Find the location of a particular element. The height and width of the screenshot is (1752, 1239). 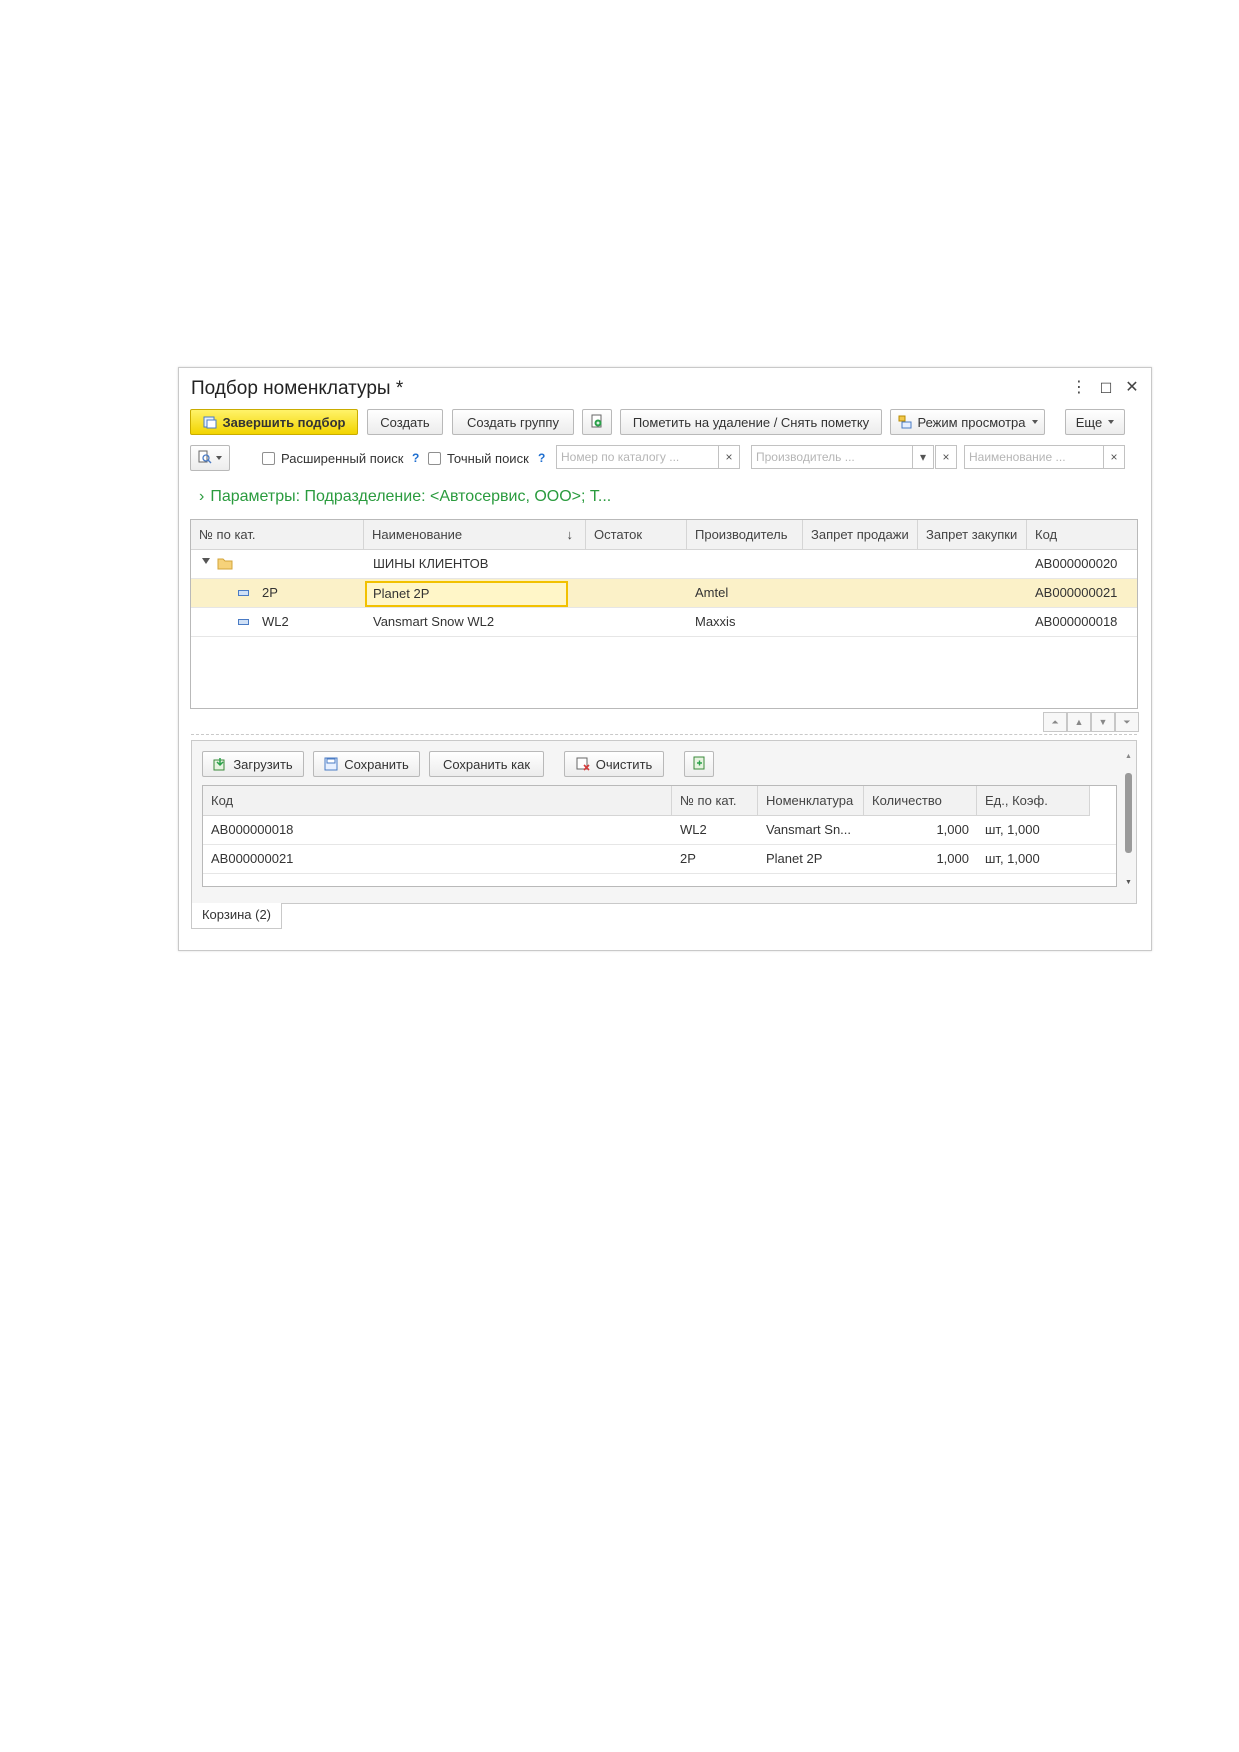

save-button: Сохранить is located at coordinates (366, 764).